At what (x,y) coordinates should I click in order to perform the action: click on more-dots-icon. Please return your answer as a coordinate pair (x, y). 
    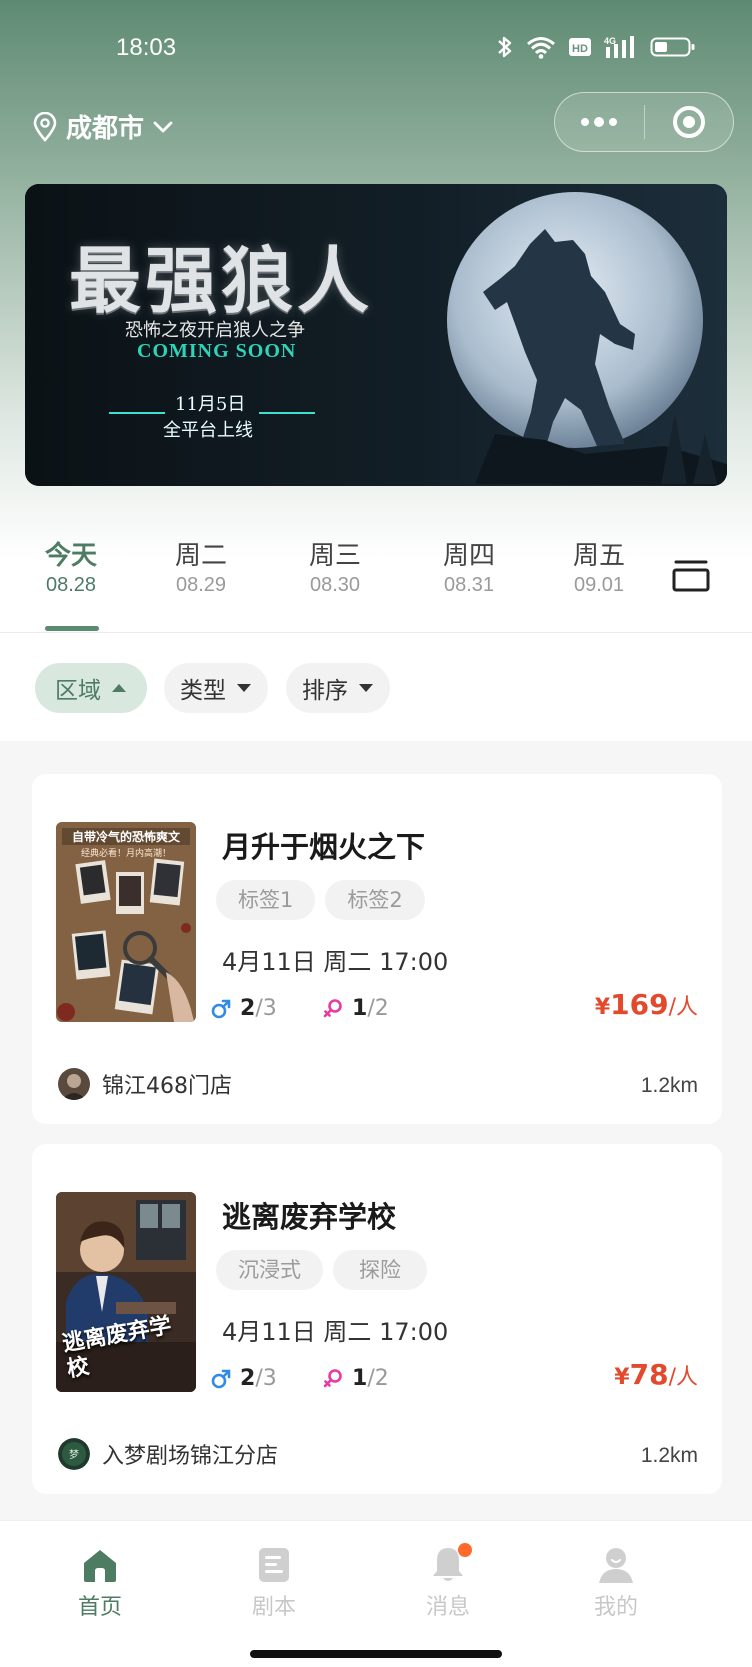
    Looking at the image, I should click on (599, 122).